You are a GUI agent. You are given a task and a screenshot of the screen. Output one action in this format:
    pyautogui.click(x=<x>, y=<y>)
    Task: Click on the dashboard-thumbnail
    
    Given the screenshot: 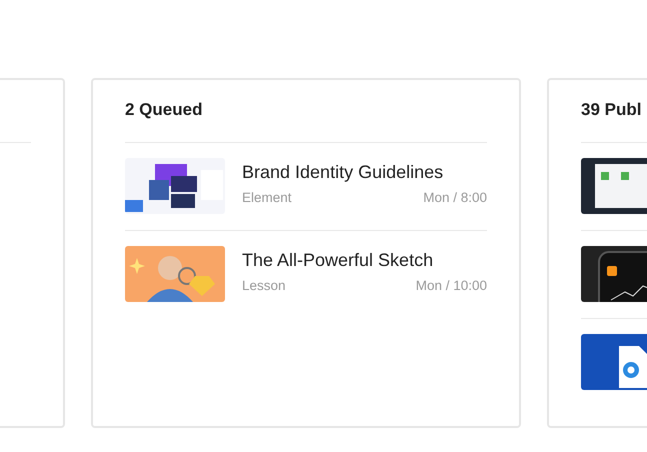 What is the action you would take?
    pyautogui.click(x=614, y=186)
    